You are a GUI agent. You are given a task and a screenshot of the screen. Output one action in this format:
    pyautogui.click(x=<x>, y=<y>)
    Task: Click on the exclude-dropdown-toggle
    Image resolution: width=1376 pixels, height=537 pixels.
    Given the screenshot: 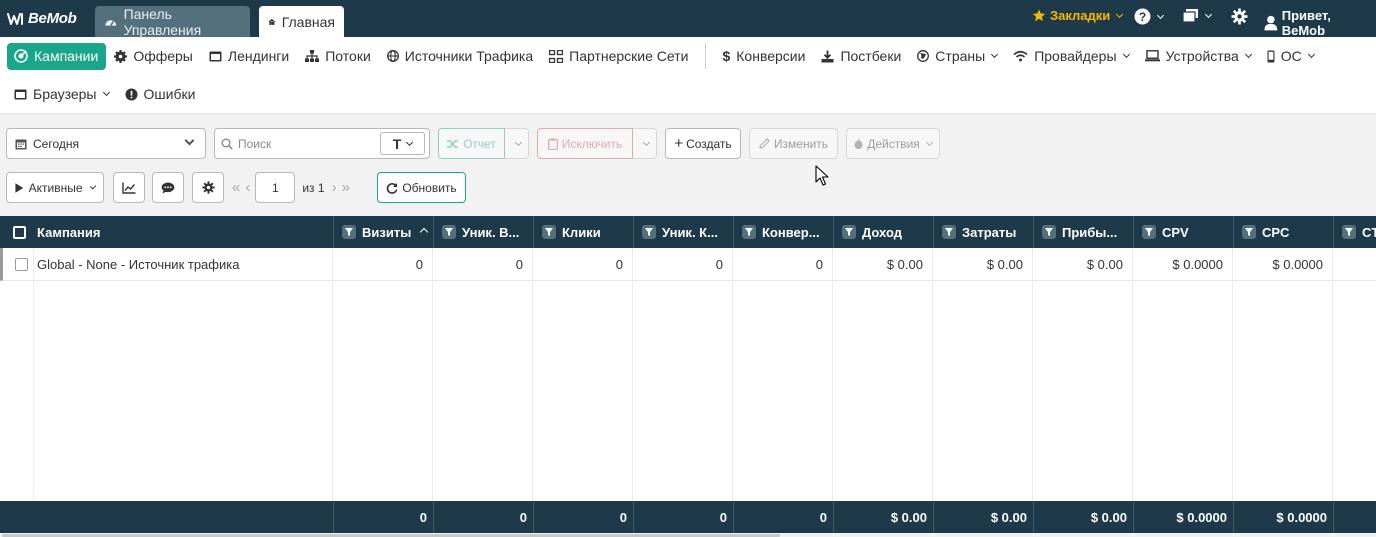 What is the action you would take?
    pyautogui.click(x=644, y=143)
    